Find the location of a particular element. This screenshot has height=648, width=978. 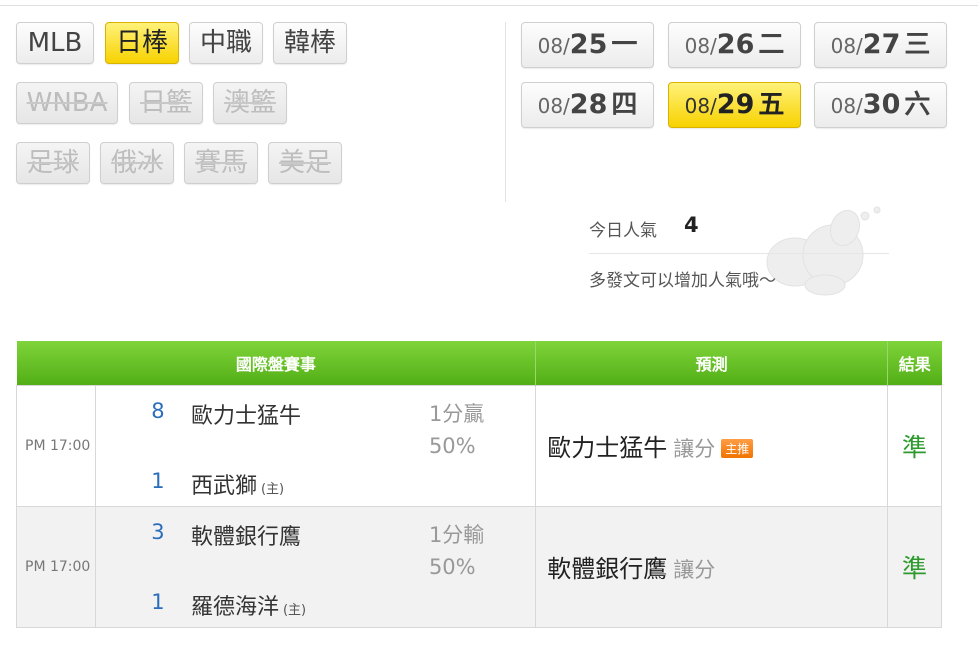

away-team: 歐力士猛牛 is located at coordinates (246, 414).